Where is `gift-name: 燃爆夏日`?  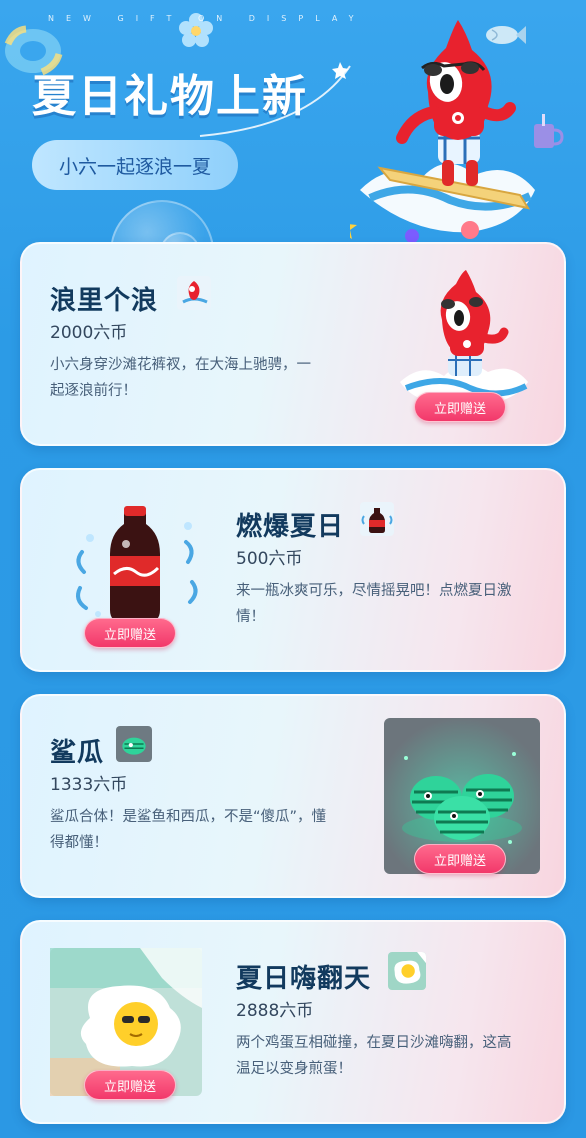 gift-name: 燃爆夏日 is located at coordinates (290, 527).